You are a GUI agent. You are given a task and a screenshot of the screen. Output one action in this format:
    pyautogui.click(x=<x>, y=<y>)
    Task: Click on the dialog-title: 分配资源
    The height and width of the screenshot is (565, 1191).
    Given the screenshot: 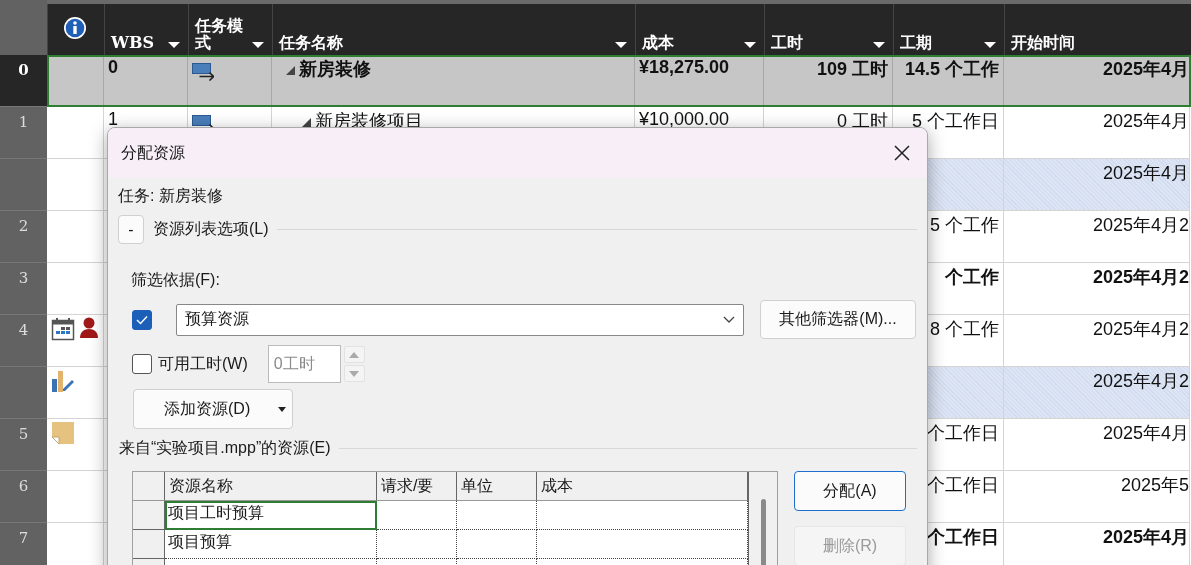 What is the action you would take?
    pyautogui.click(x=153, y=152)
    